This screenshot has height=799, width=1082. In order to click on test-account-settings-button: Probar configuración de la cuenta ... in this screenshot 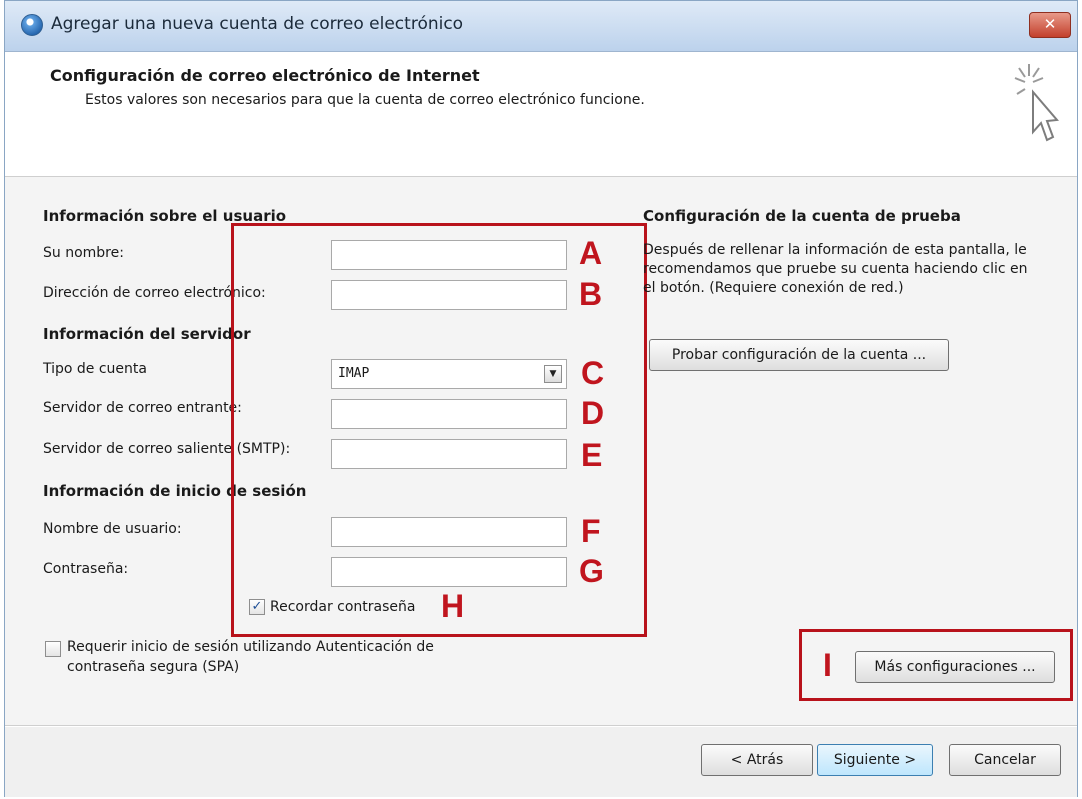, I will do `click(799, 355)`.